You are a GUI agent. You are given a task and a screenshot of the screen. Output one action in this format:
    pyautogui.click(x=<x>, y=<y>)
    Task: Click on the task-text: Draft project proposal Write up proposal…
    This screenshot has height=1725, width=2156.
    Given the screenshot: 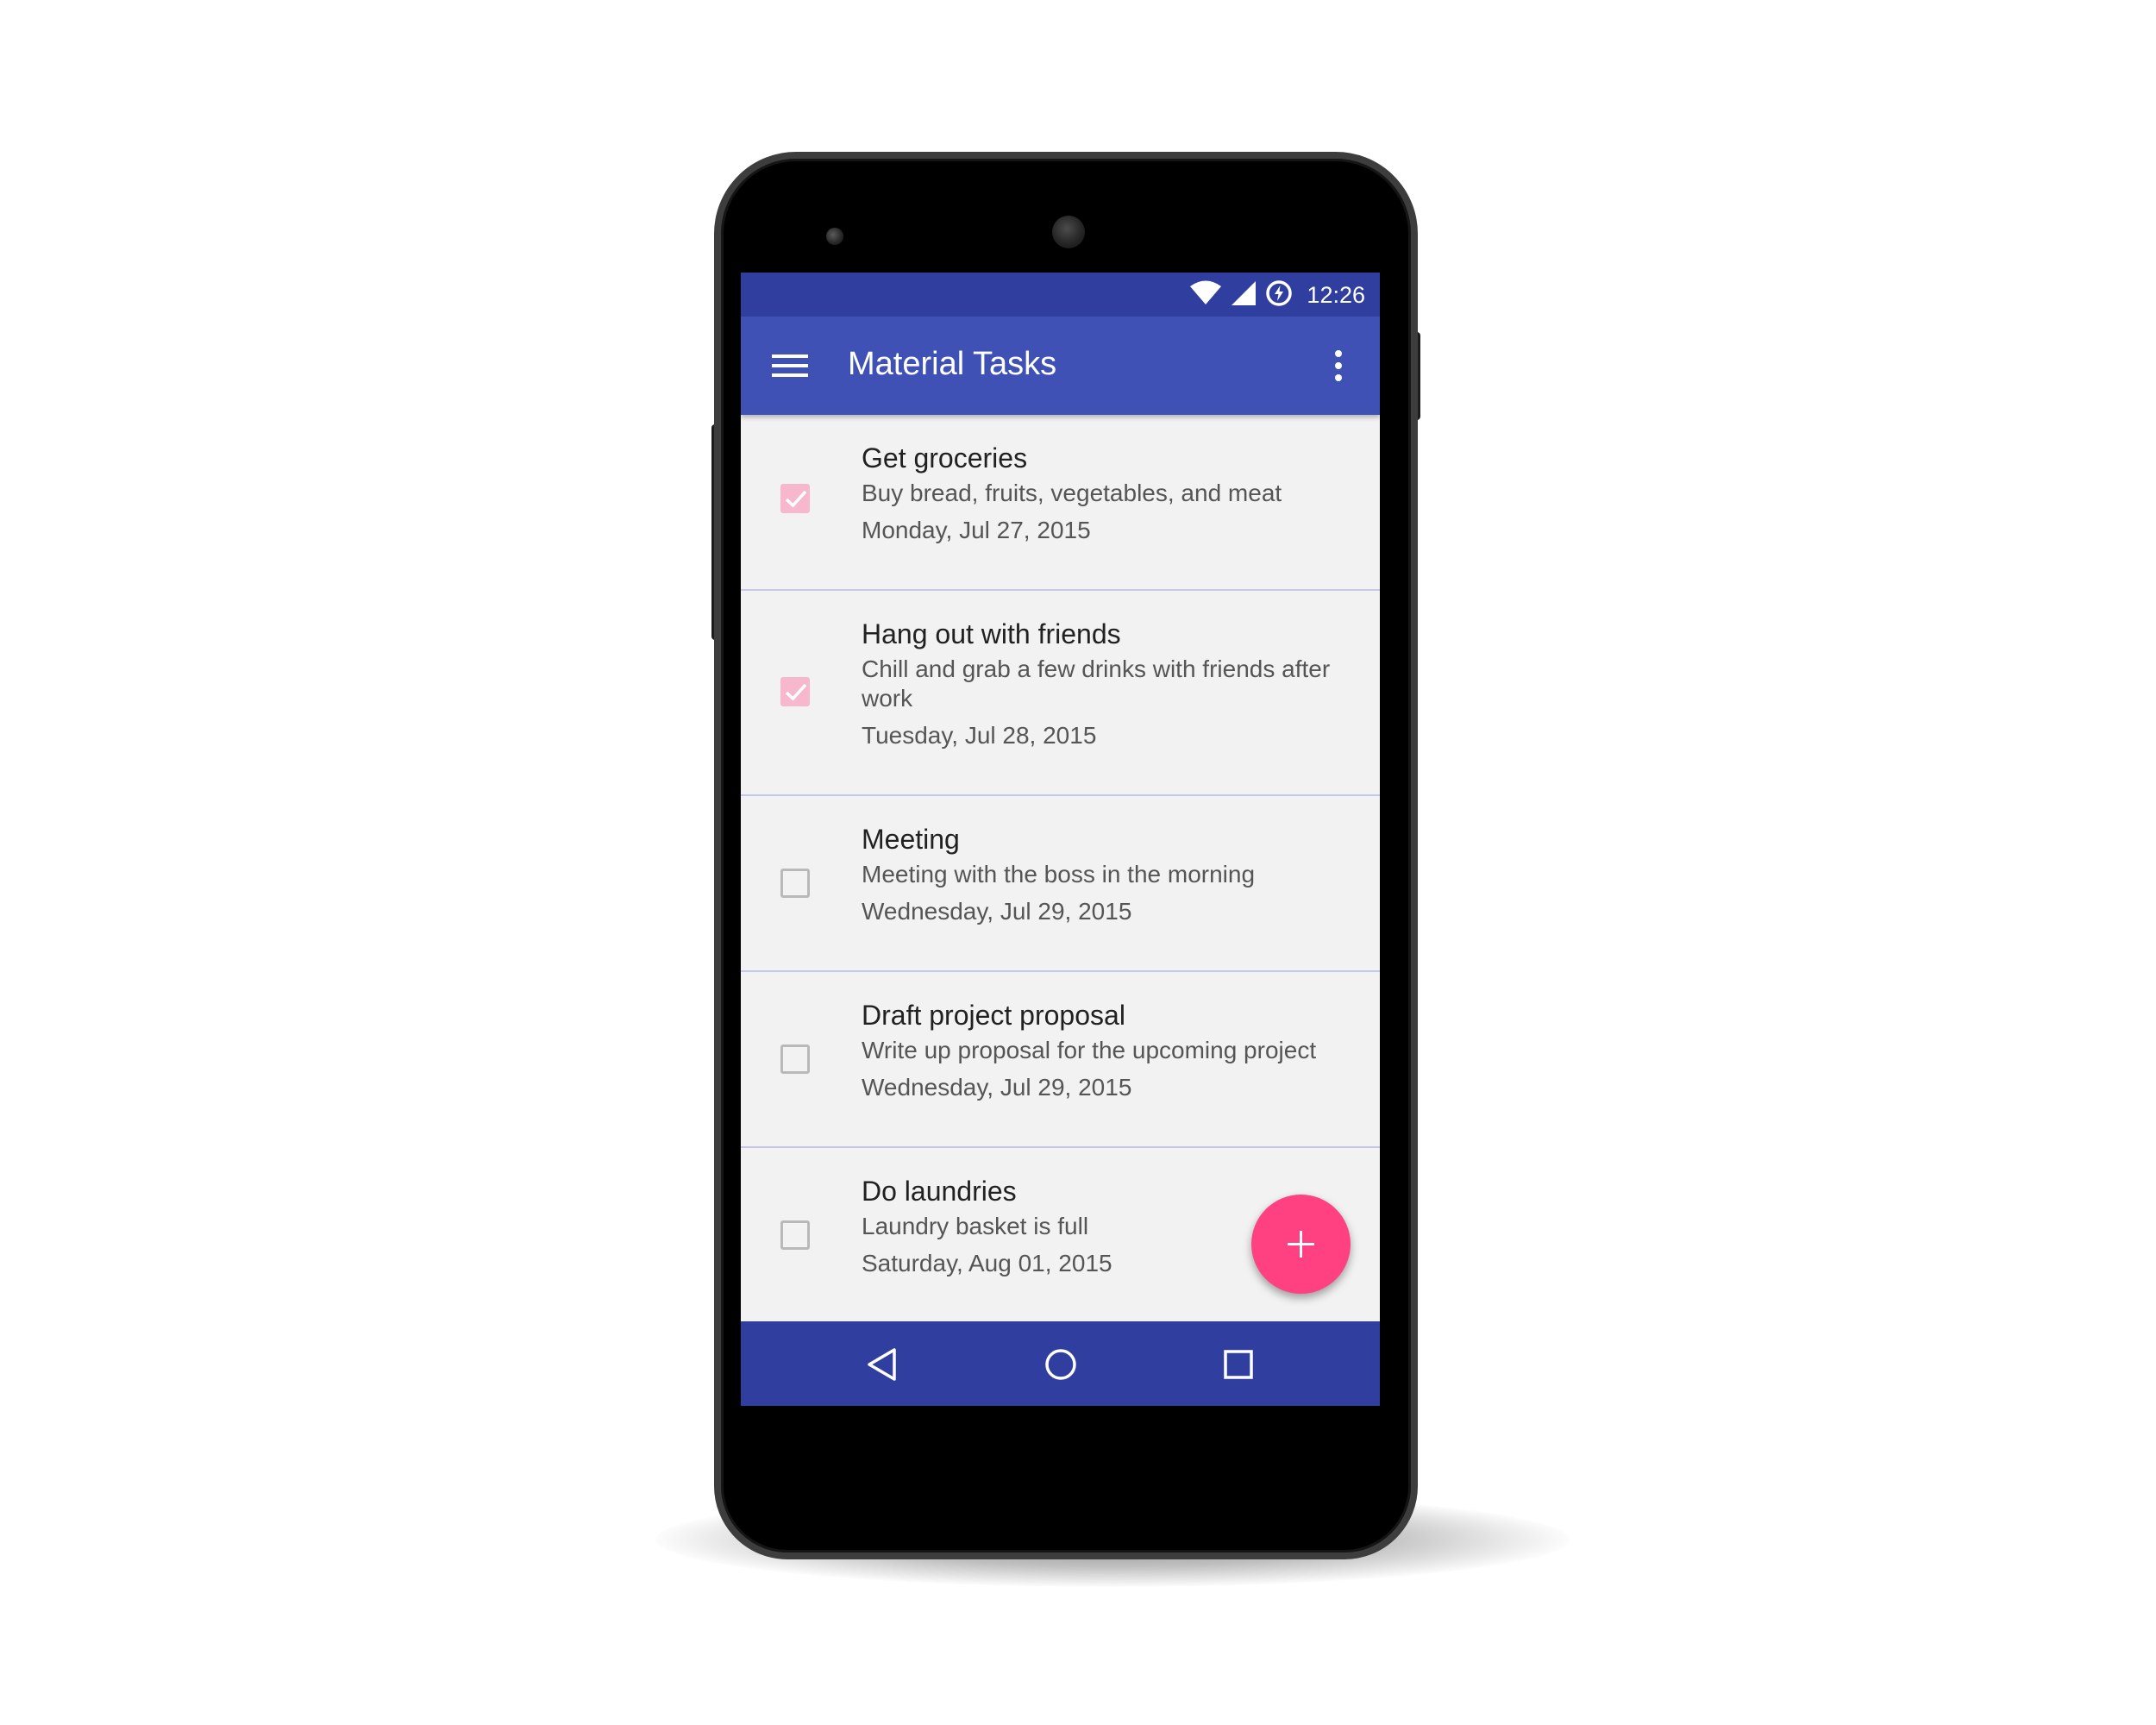 What is the action you would take?
    pyautogui.click(x=1112, y=1050)
    